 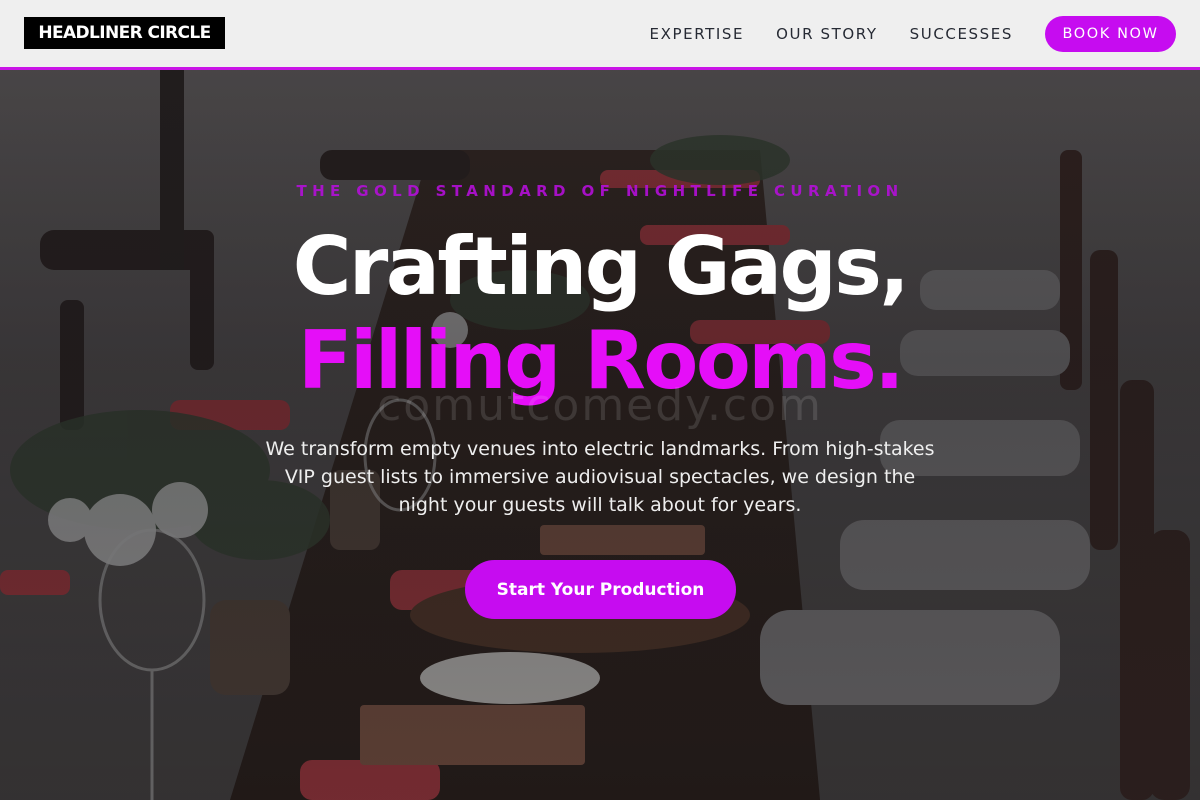 What do you see at coordinates (600, 191) in the screenshot?
I see `hero-eyebrow: THE GOLD STANDARD OF NIGHTLIFE CURATION` at bounding box center [600, 191].